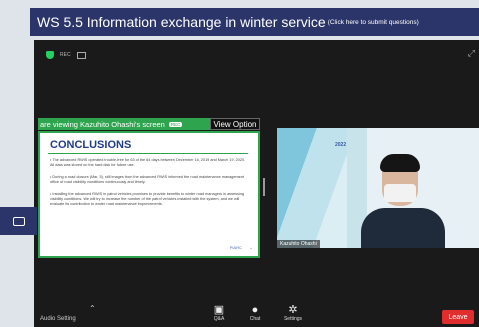 Image resolution: width=479 pixels, height=327 pixels. What do you see at coordinates (341, 145) in the screenshot?
I see `event-logo: 2022` at bounding box center [341, 145].